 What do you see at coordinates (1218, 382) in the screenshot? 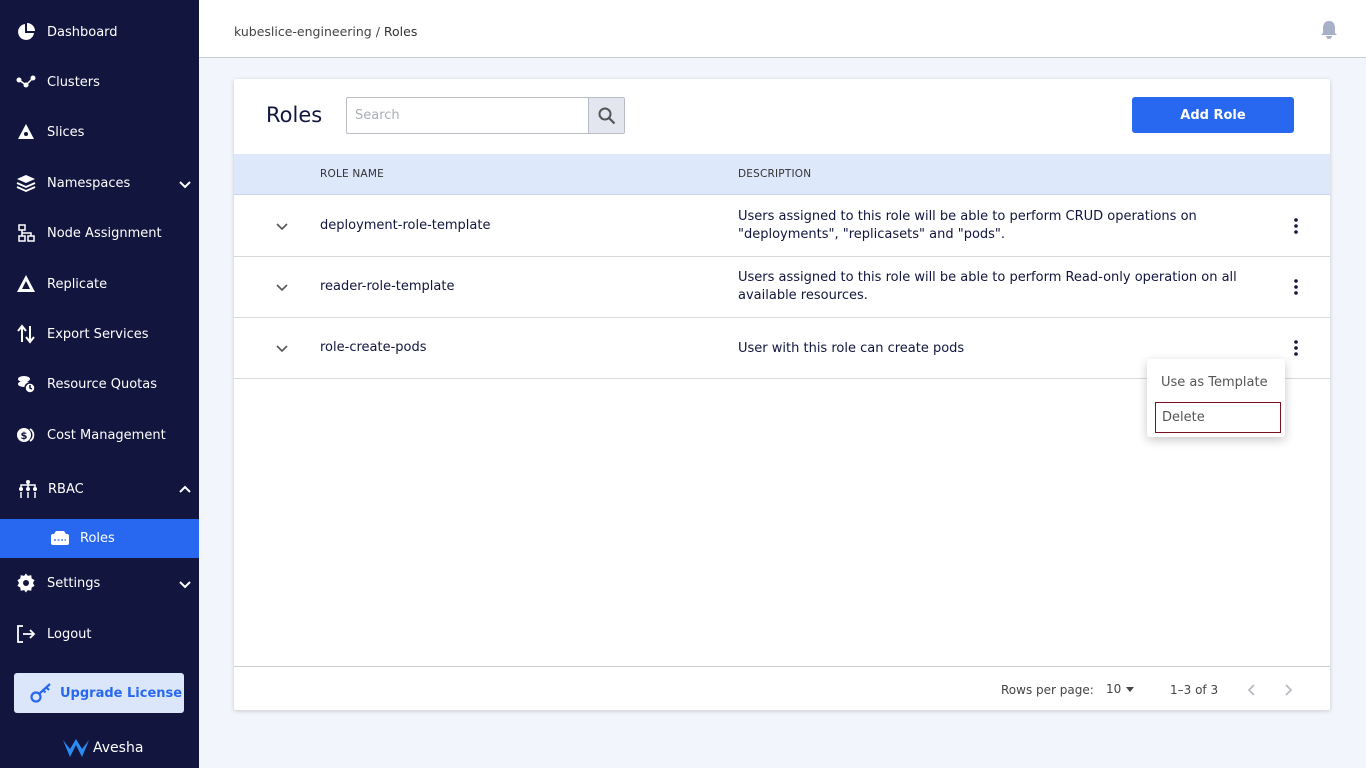
I see `menu-item-use-as-template: Use as Template` at bounding box center [1218, 382].